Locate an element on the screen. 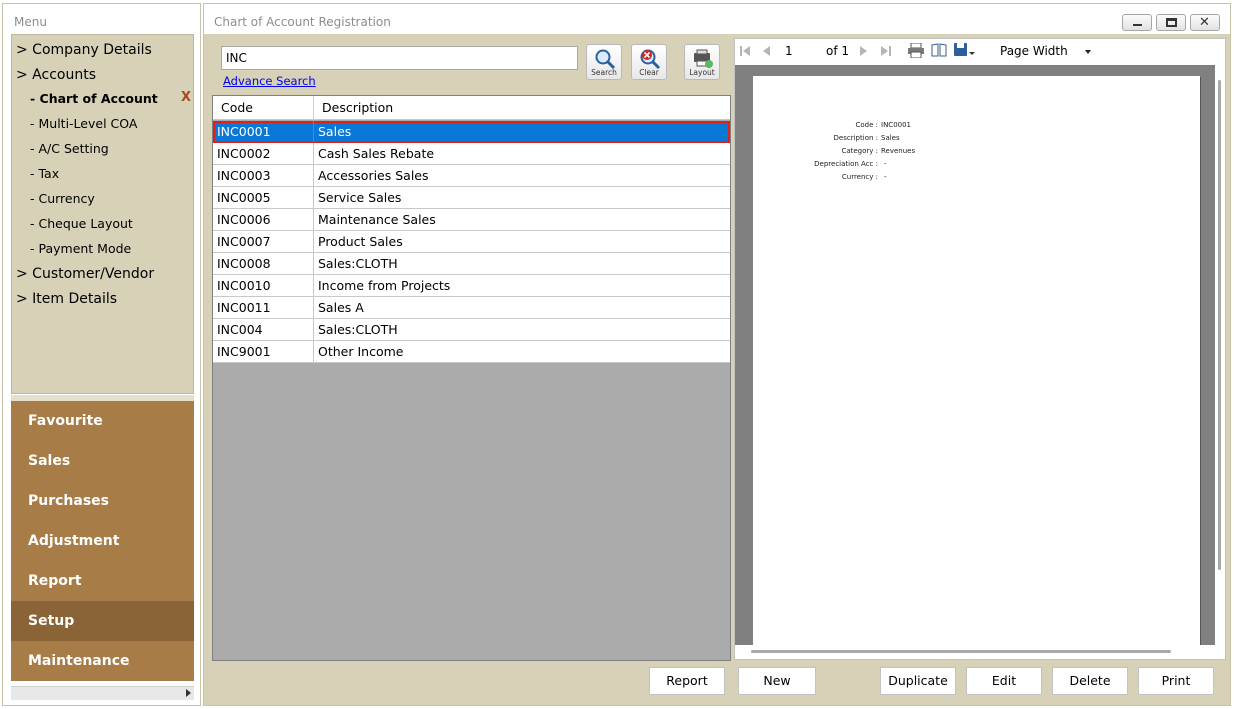 This screenshot has height=709, width=1234. next-page-icon is located at coordinates (864, 51).